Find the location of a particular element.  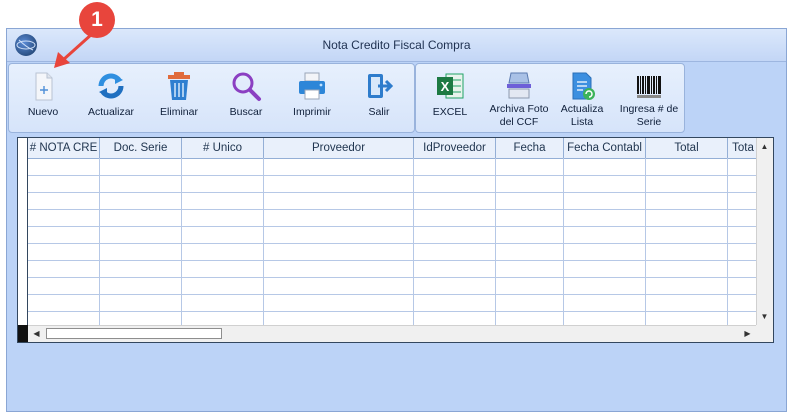

excel-label: EXCEL is located at coordinates (450, 112).